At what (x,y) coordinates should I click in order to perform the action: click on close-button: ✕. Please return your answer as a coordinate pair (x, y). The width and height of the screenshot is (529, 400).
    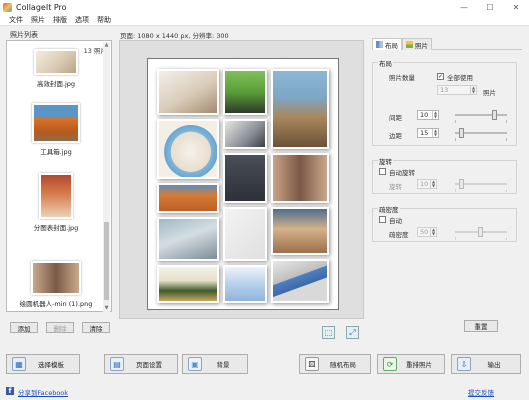
    Looking at the image, I should click on (516, 7).